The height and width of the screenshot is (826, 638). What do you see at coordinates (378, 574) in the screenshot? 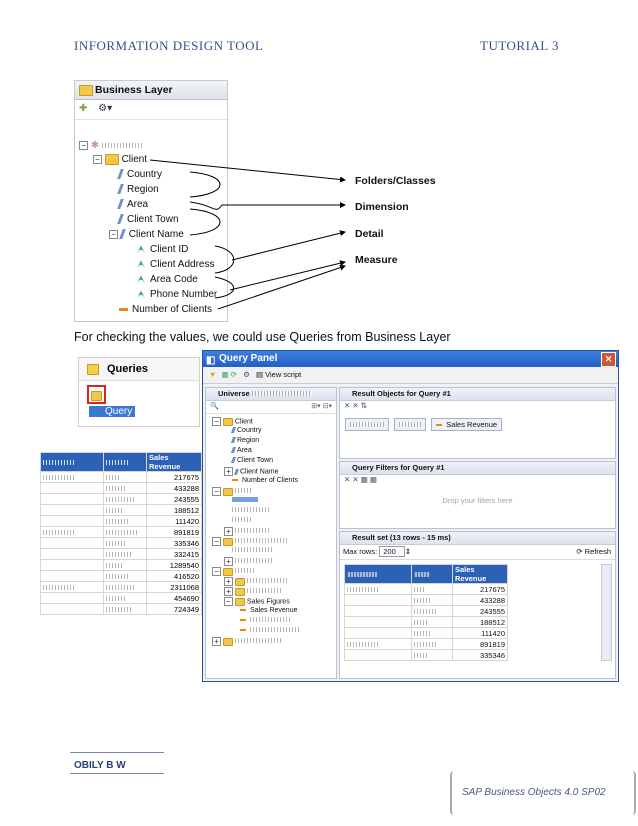
I see `col-header-redacted` at bounding box center [378, 574].